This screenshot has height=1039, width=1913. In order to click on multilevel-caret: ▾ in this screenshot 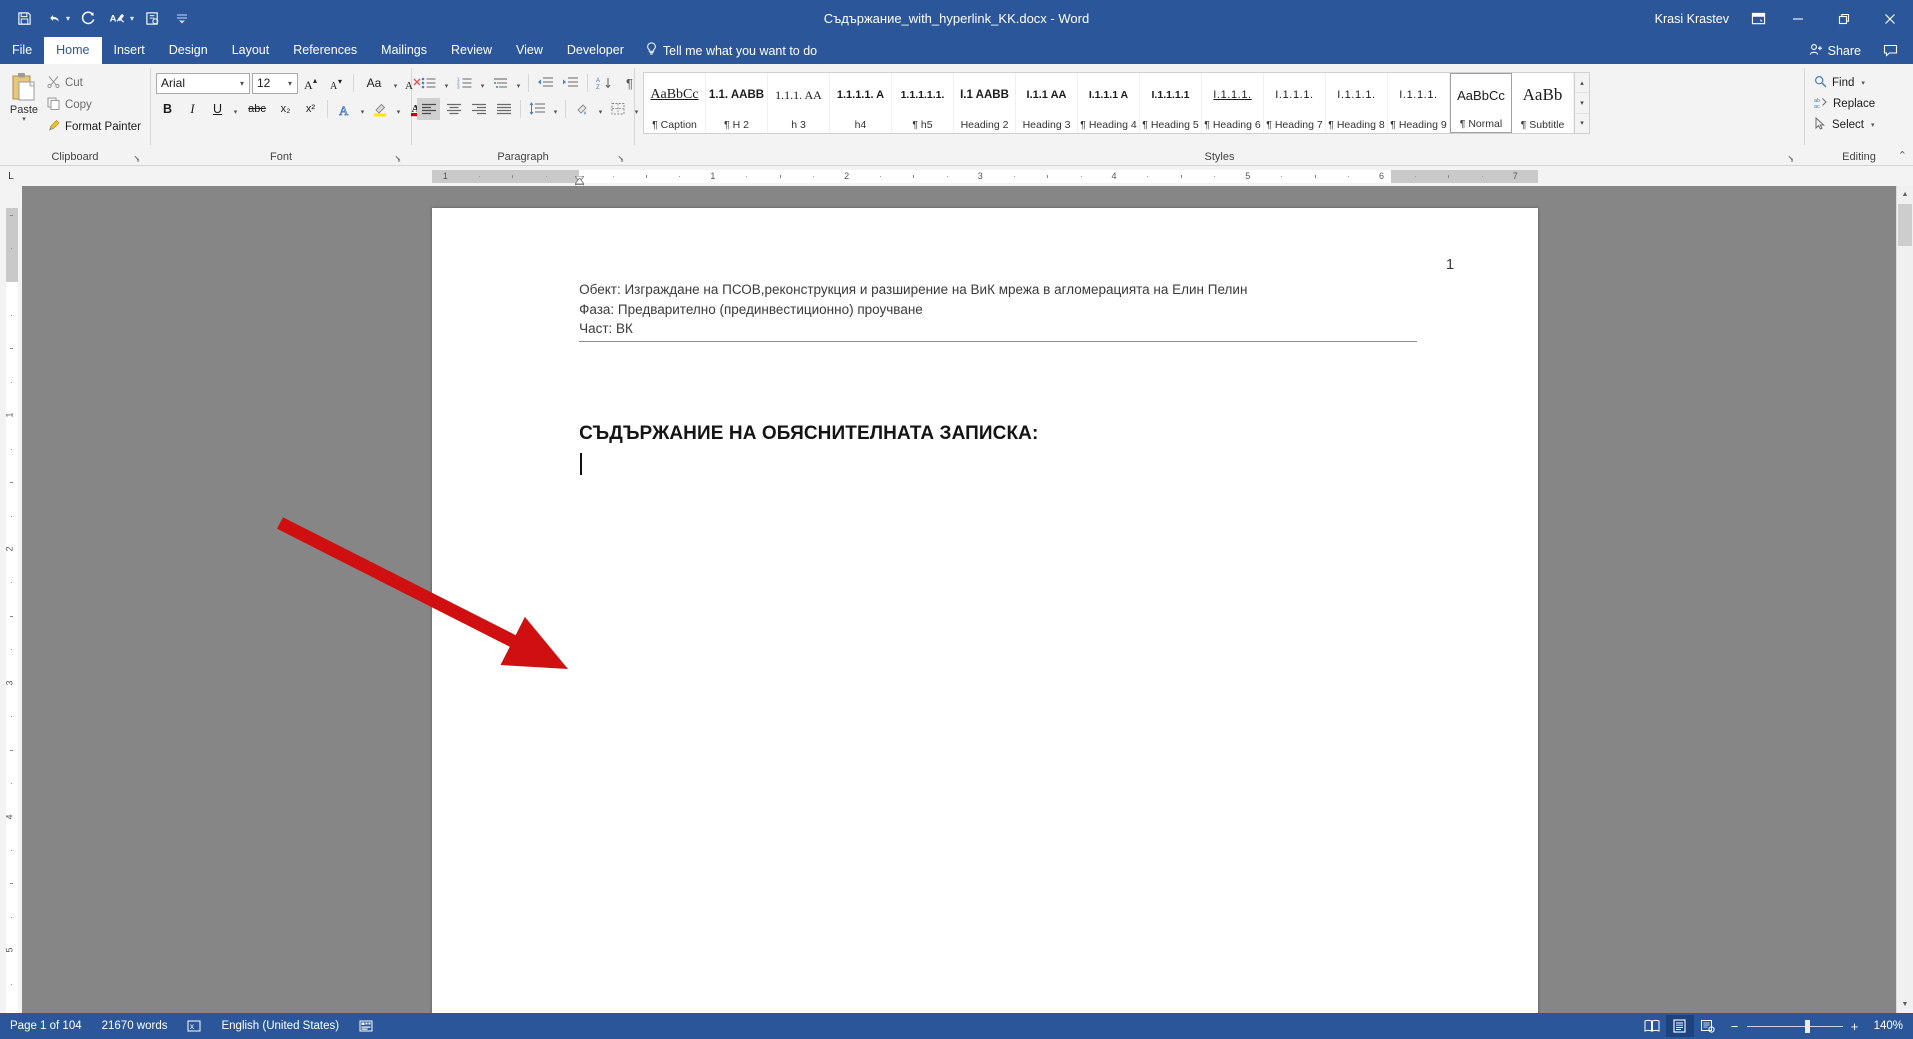, I will do `click(518, 83)`.